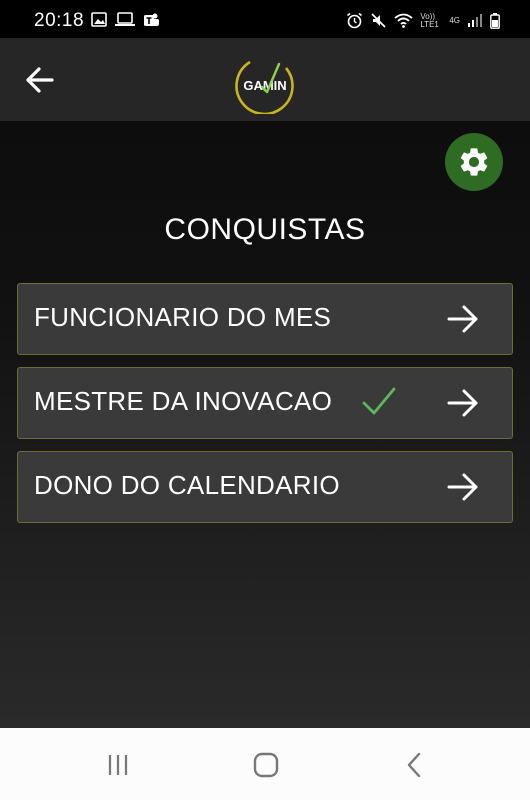  Describe the element at coordinates (265, 229) in the screenshot. I see `page-title: CONQUISTAS` at that location.